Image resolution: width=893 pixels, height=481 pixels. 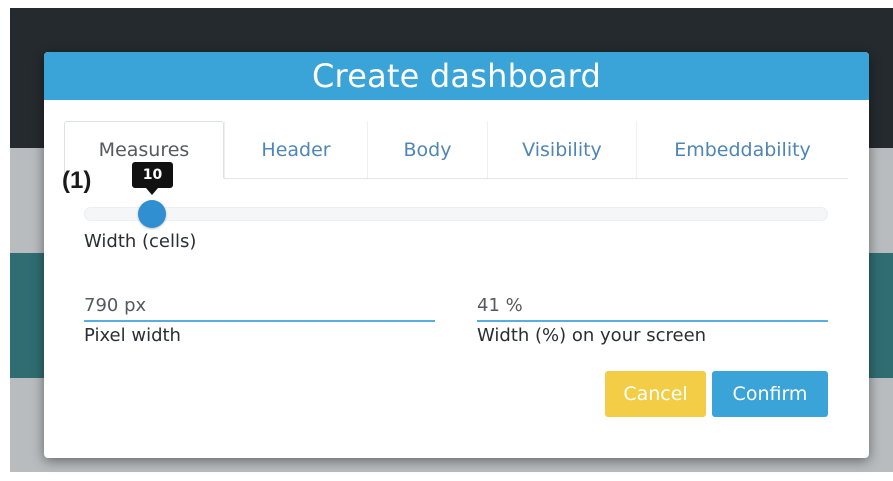 I want to click on tooltip-arrow, so click(x=152, y=191).